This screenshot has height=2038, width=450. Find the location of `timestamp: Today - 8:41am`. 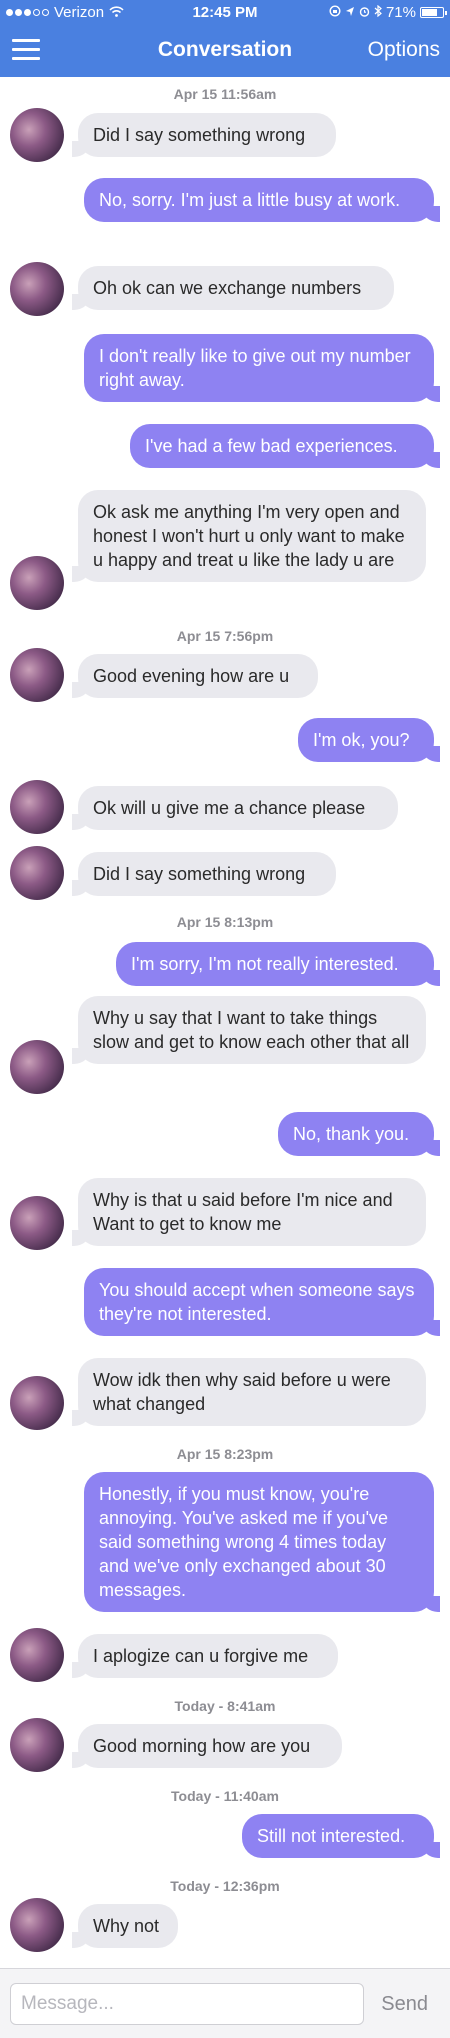

timestamp: Today - 8:41am is located at coordinates (225, 1706).